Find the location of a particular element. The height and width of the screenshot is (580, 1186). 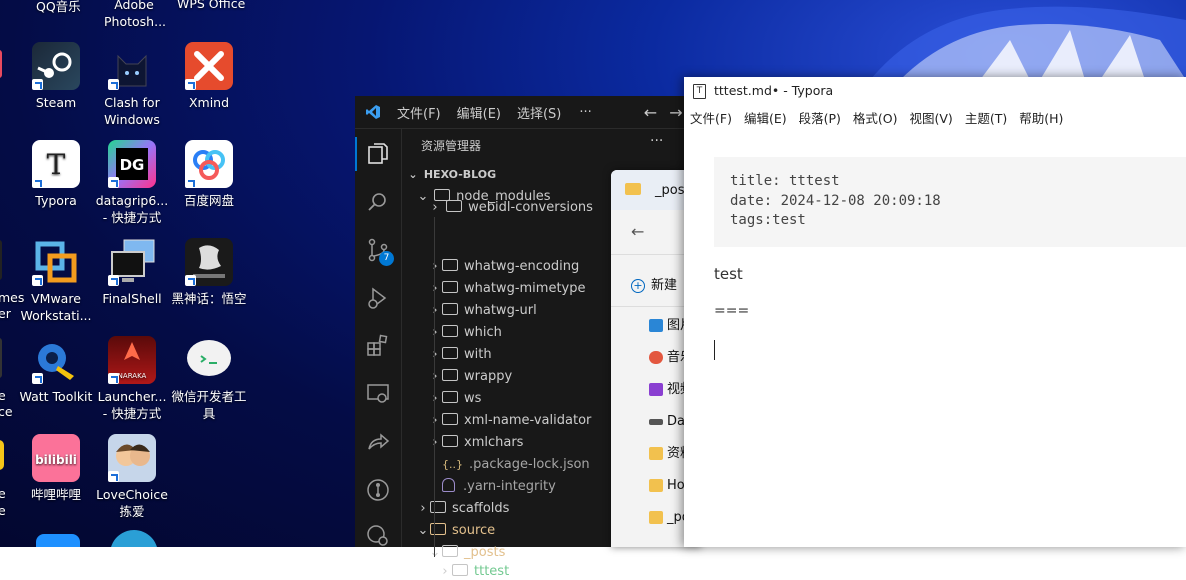

menu-view: 视图(V) is located at coordinates (931, 117).